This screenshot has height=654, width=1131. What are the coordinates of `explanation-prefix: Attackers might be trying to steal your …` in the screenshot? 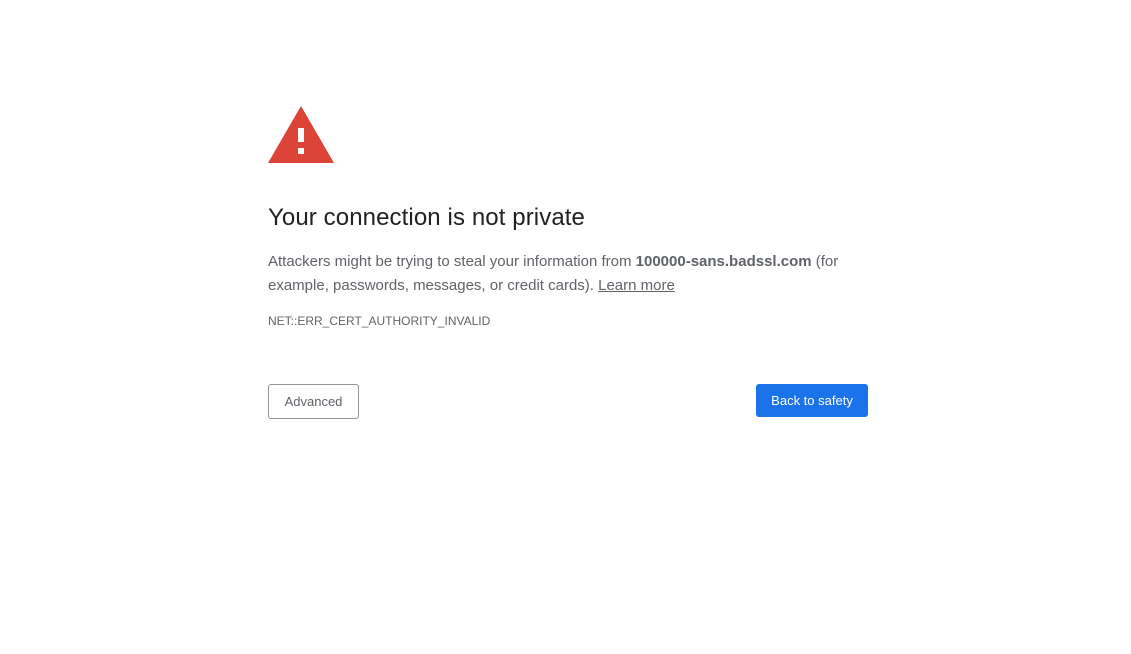 It's located at (452, 261).